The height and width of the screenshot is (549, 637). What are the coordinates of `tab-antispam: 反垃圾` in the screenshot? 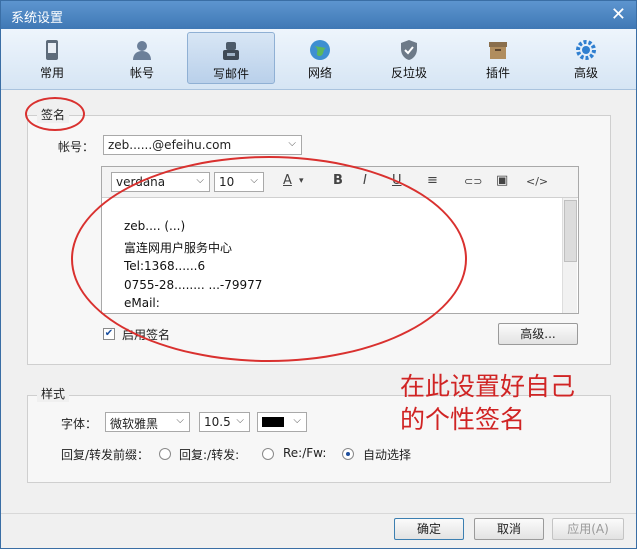 It's located at (409, 58).